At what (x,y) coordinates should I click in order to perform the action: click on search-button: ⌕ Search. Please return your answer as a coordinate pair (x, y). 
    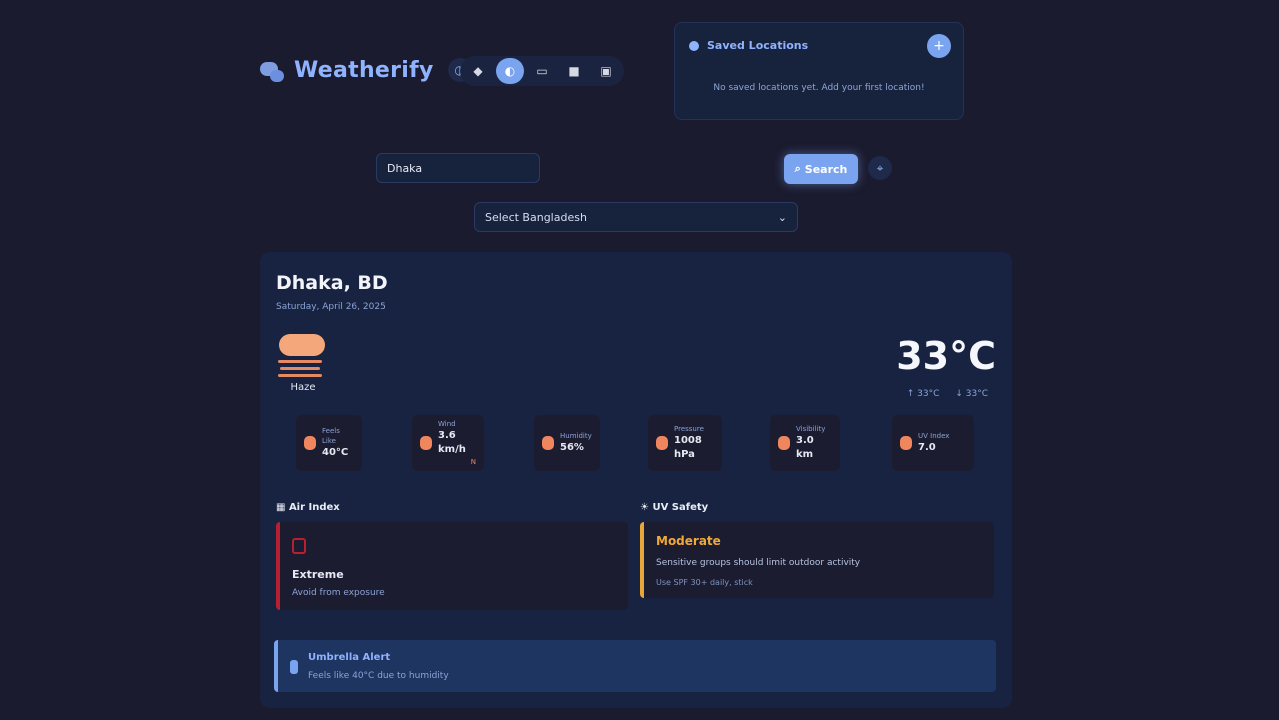
    Looking at the image, I should click on (821, 169).